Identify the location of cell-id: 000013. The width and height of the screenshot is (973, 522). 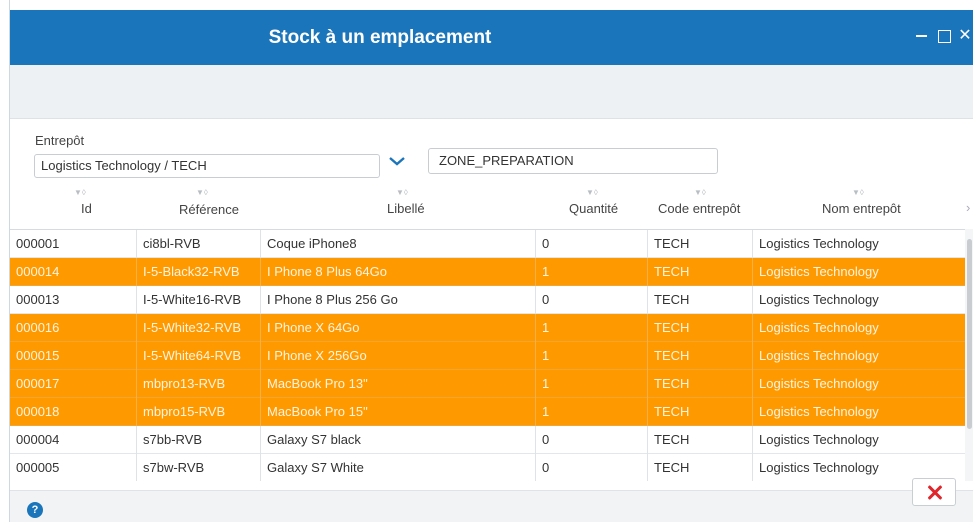
(38, 299).